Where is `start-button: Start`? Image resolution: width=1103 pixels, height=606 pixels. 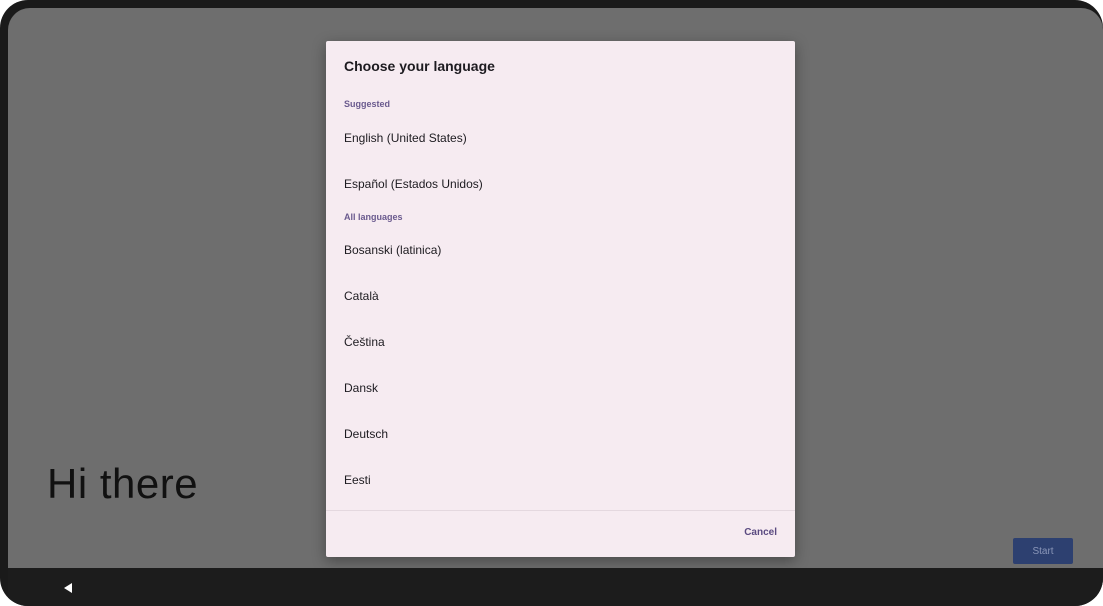
start-button: Start is located at coordinates (1043, 551).